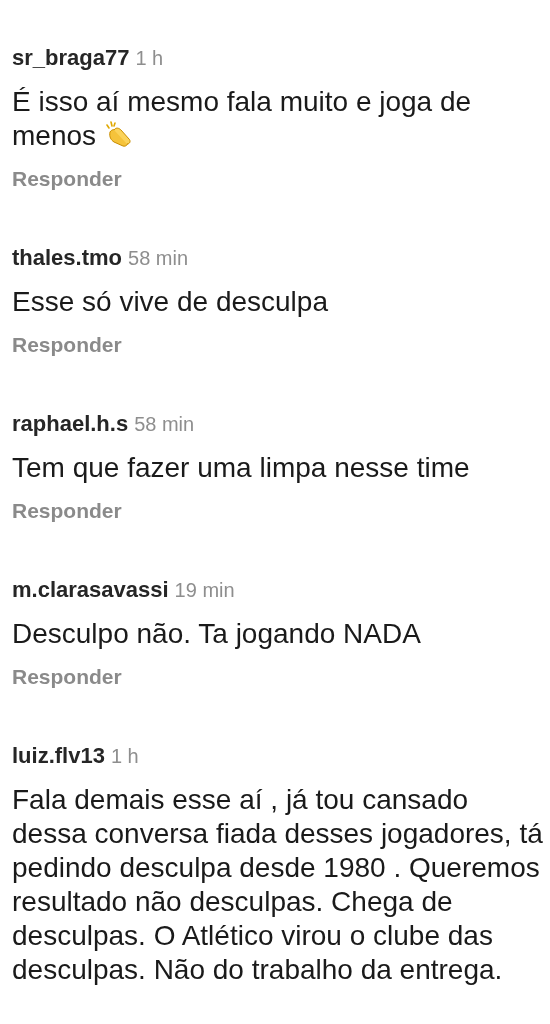 Image resolution: width=550 pixels, height=1024 pixels. Describe the element at coordinates (217, 634) in the screenshot. I see `comment-text: Desculpo não. Ta jogando NADA` at that location.